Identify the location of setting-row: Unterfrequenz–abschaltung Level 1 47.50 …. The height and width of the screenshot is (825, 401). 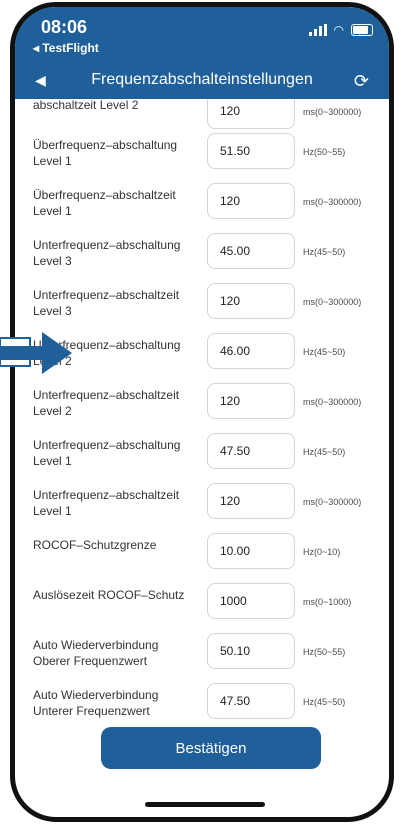
(202, 454).